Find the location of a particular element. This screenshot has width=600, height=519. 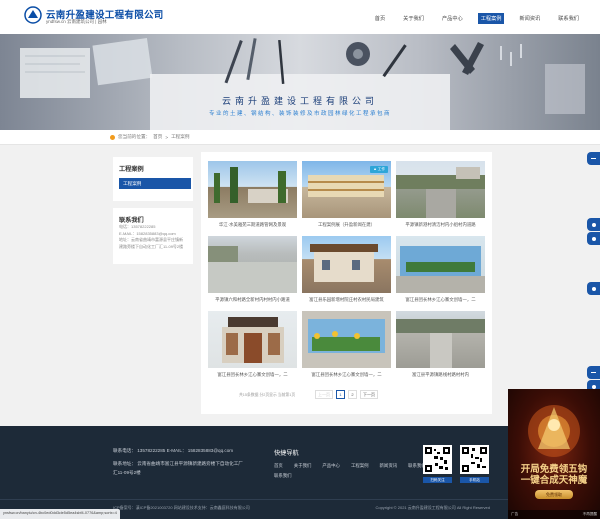

ad-dismiss-button: 不再提醒 is located at coordinates (590, 514).